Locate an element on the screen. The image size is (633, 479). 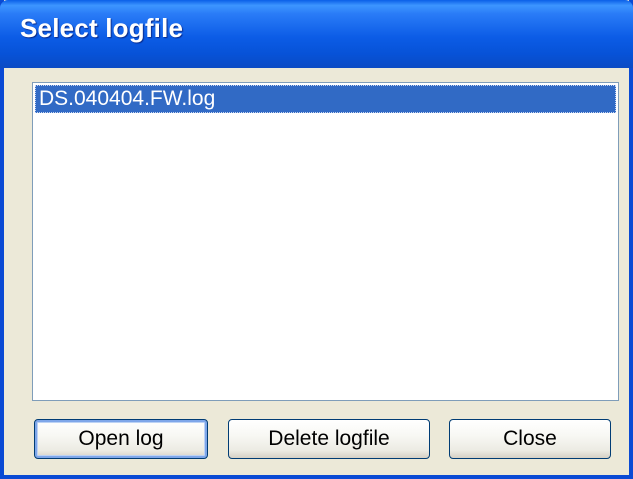
open-log-button: Open log is located at coordinates (121, 439).